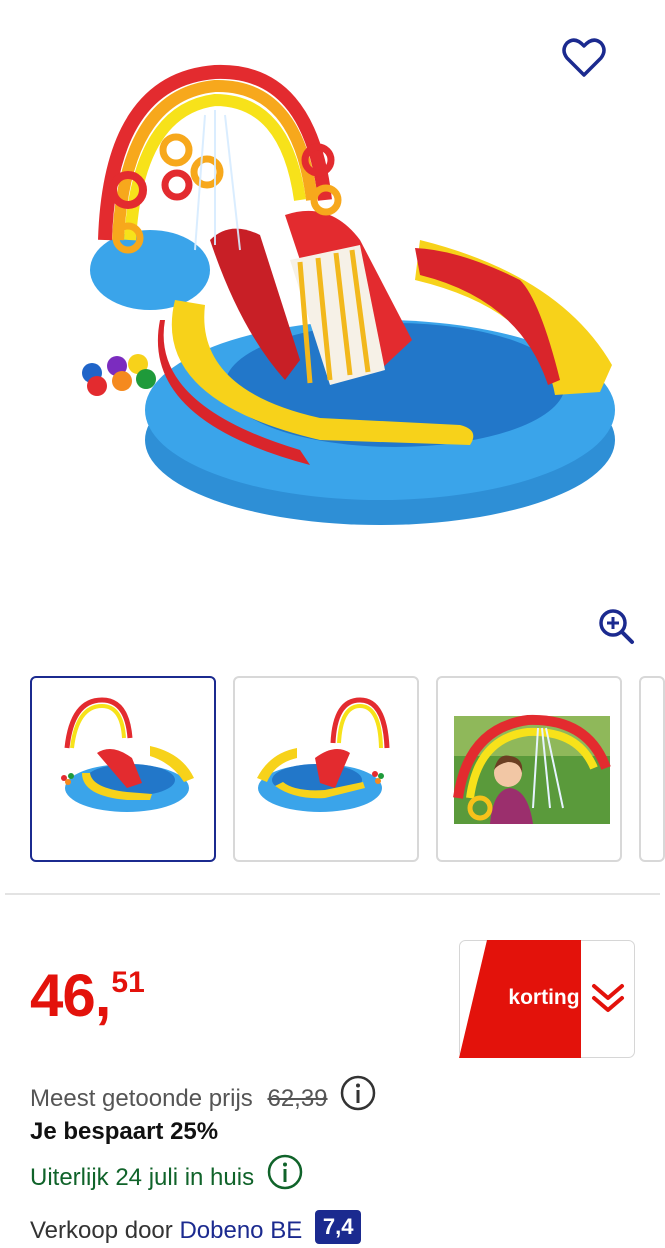  I want to click on reference-price-info-icon, so click(358, 1096).